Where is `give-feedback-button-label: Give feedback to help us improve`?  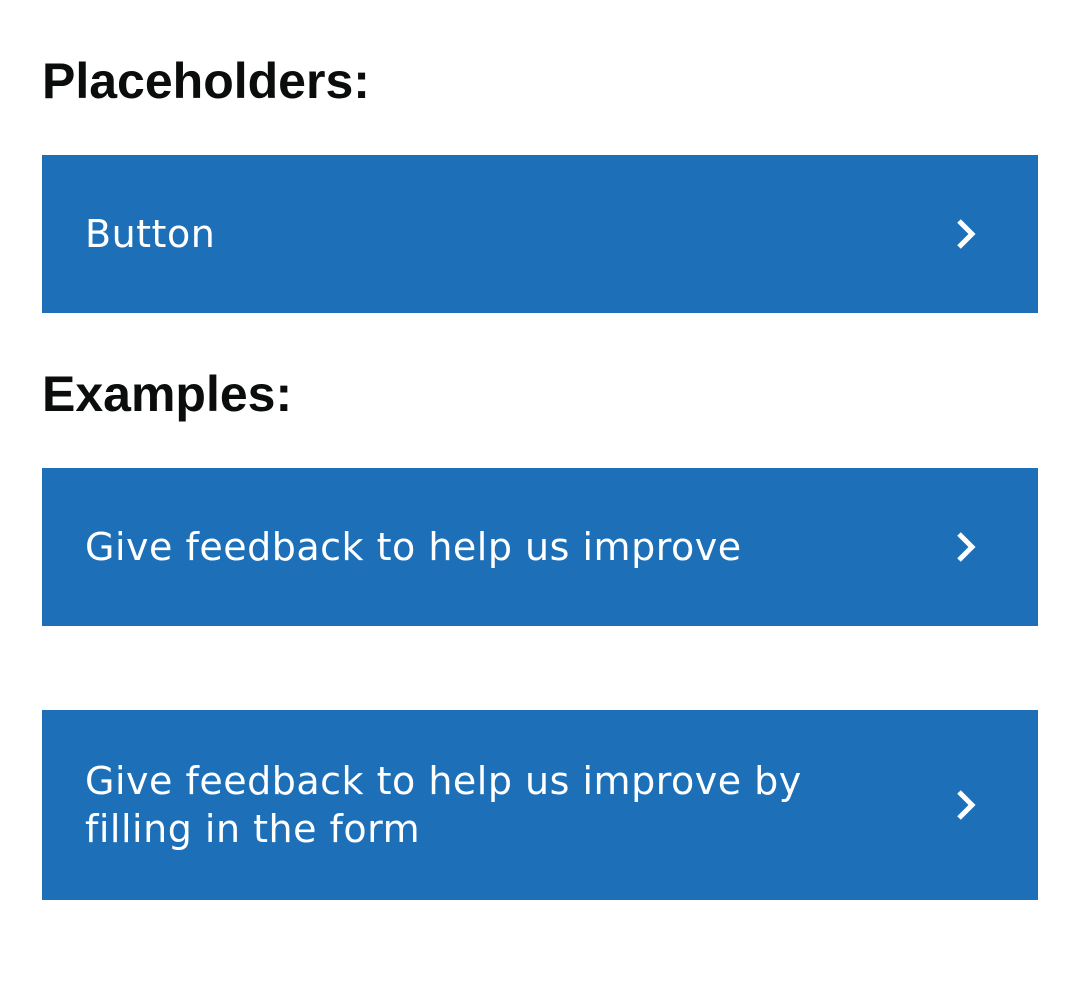 give-feedback-button-label: Give feedback to help us improve is located at coordinates (413, 547).